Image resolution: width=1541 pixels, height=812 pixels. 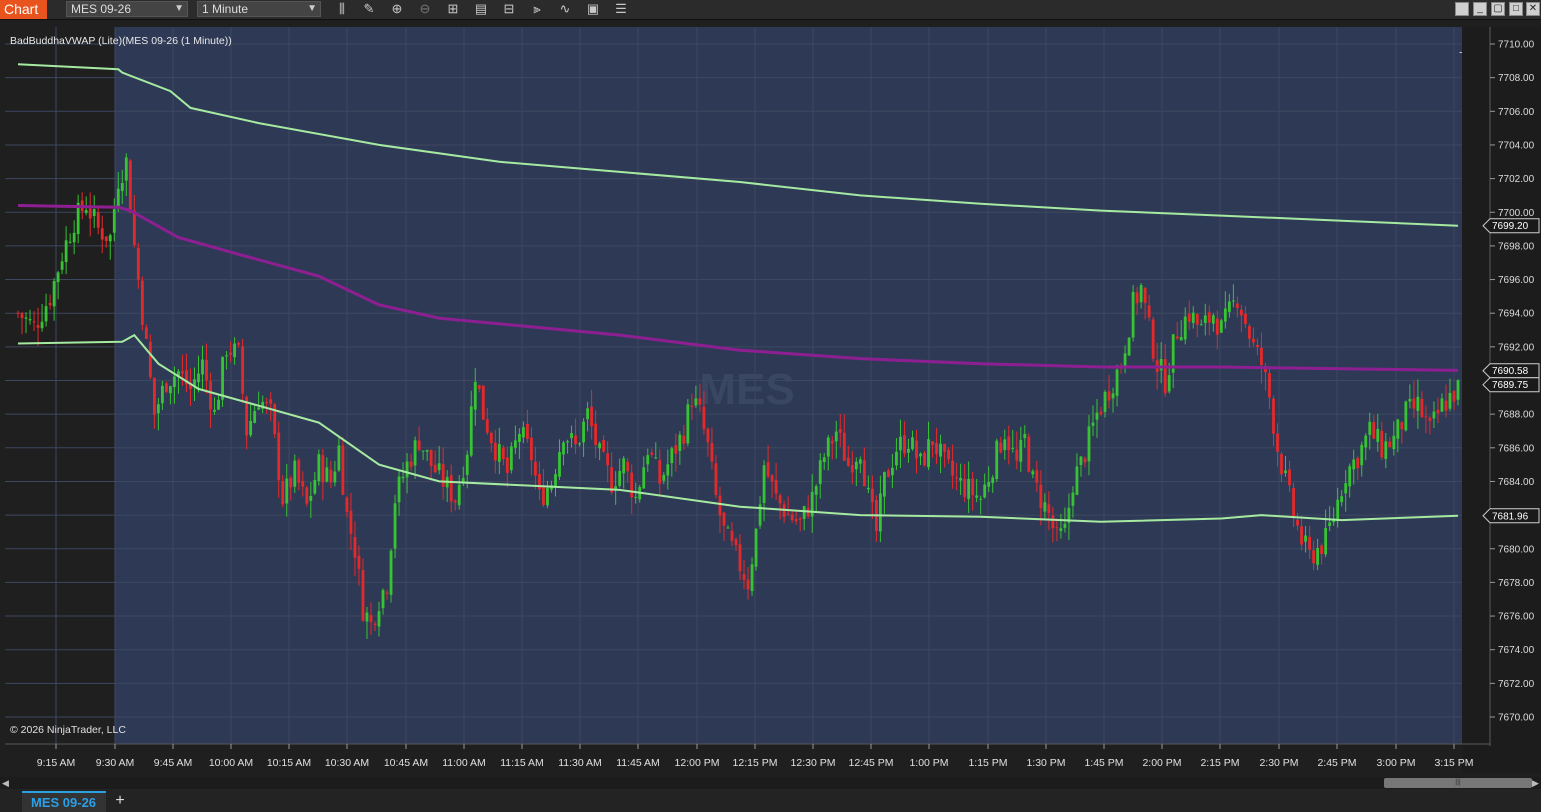 I want to click on properties-icon: ⊟, so click(x=509, y=9).